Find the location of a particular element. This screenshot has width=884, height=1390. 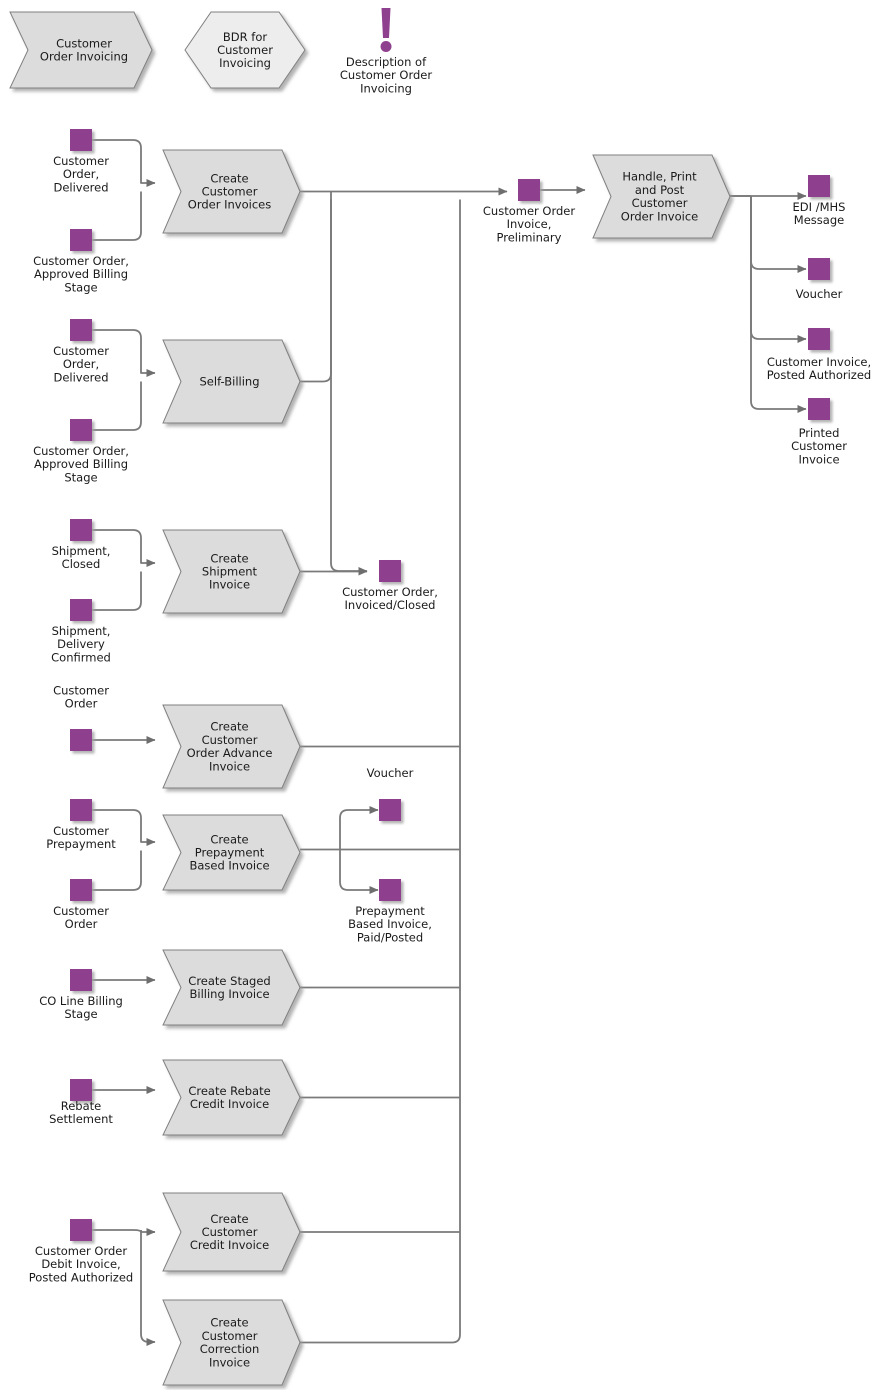

object-label-rebate-settlement: Rebate Settlement is located at coordinates (81, 1112).